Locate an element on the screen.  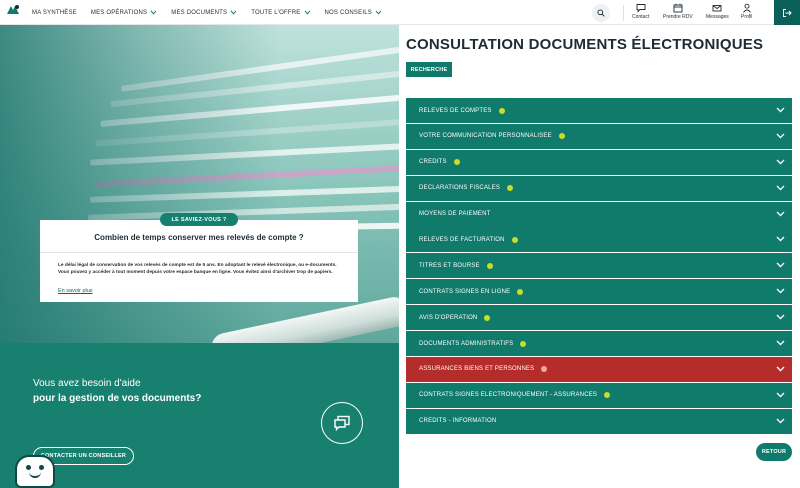
accordion-row: TITRES ET BOURSE is located at coordinates (599, 266).